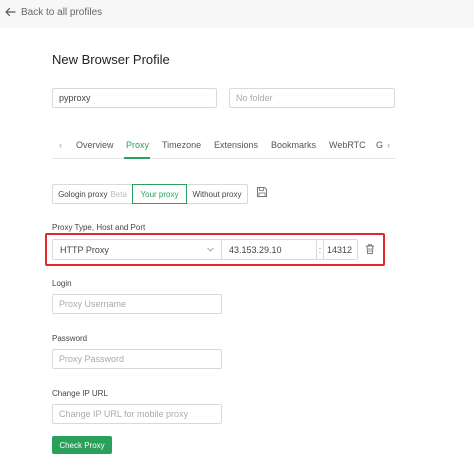 The height and width of the screenshot is (465, 474). I want to click on folder-input, so click(312, 98).